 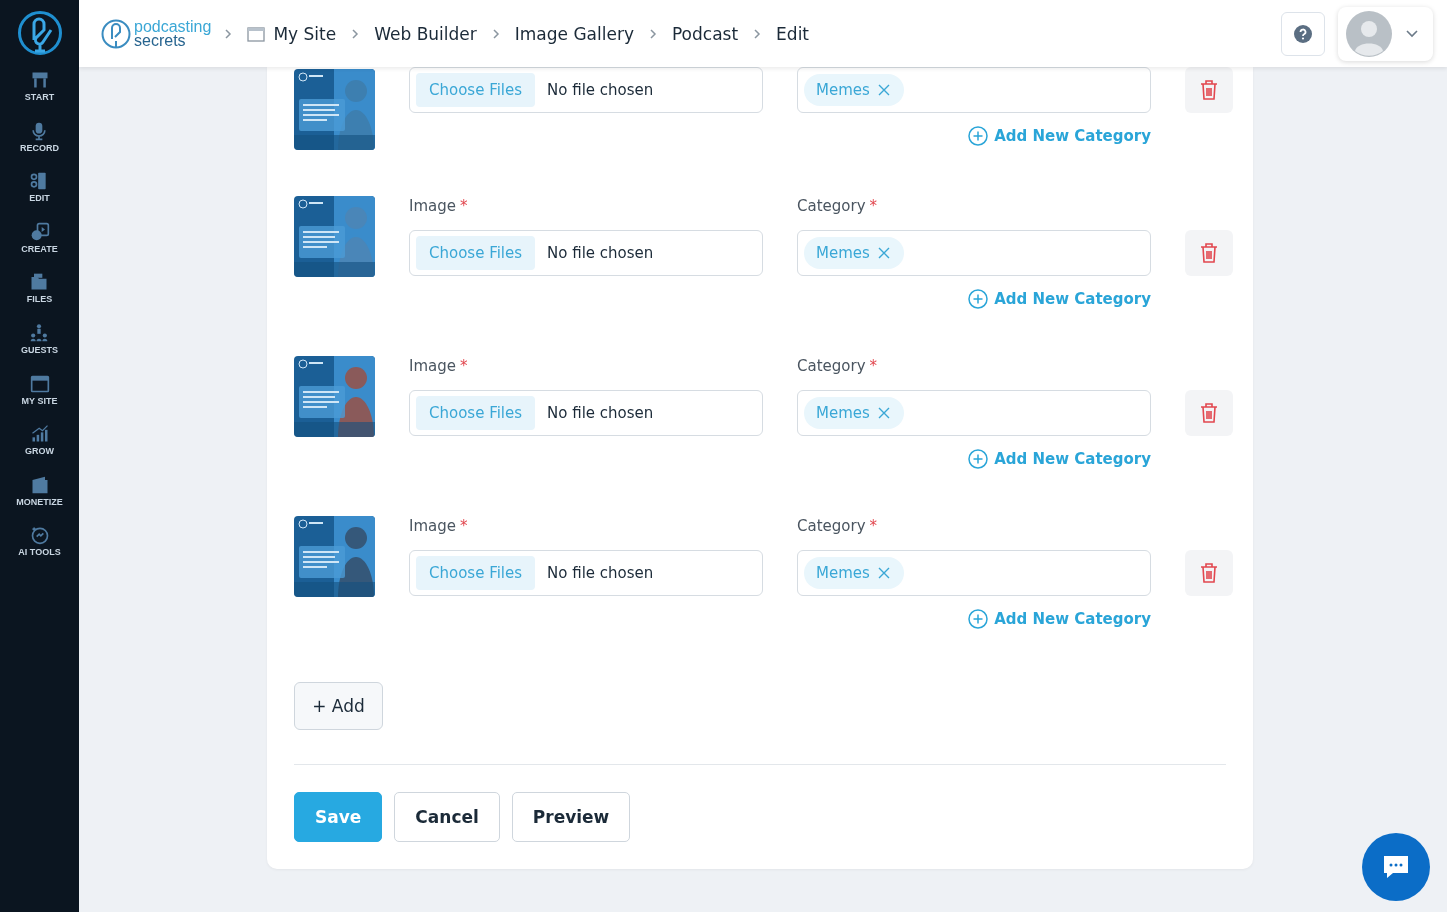 What do you see at coordinates (705, 33) in the screenshot?
I see `breadcrumb-link: Podcast` at bounding box center [705, 33].